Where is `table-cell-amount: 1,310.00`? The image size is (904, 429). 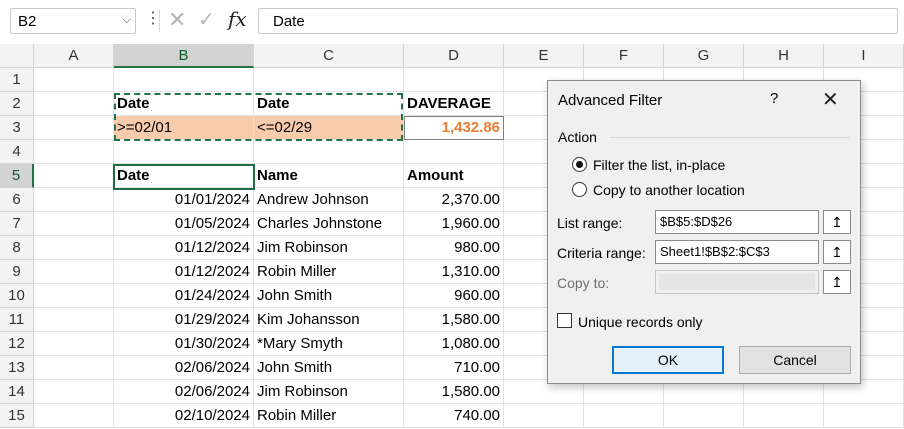 table-cell-amount: 1,310.00 is located at coordinates (454, 272).